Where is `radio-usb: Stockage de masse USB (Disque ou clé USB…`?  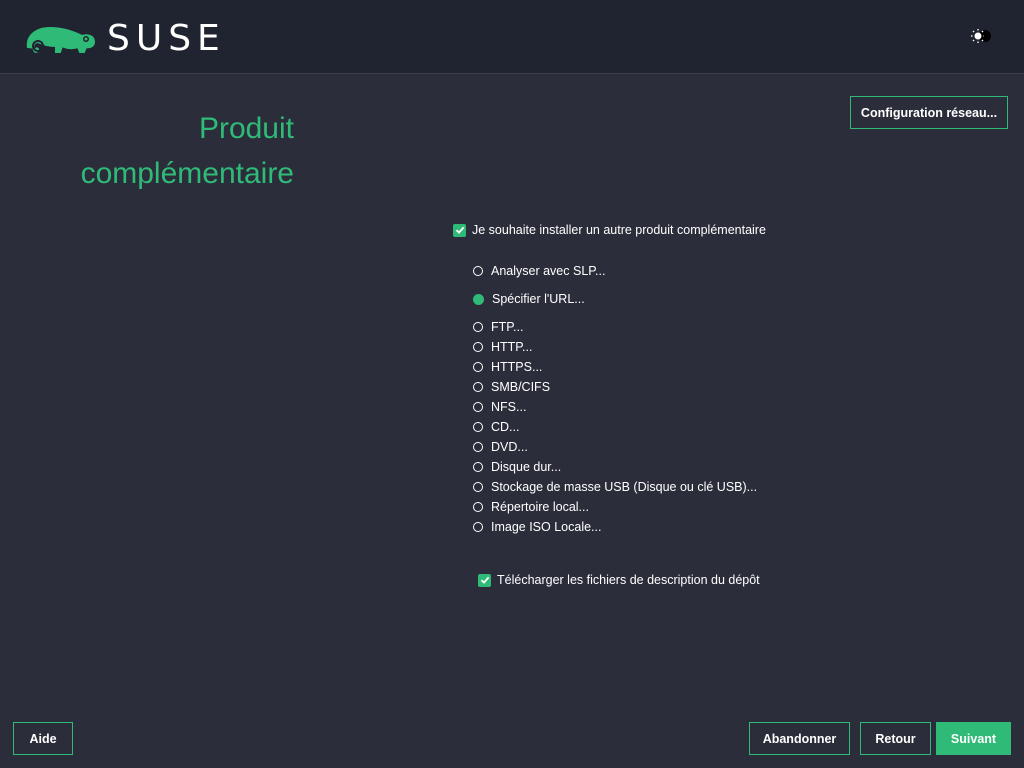 radio-usb: Stockage de masse USB (Disque ou clé USB… is located at coordinates (615, 487).